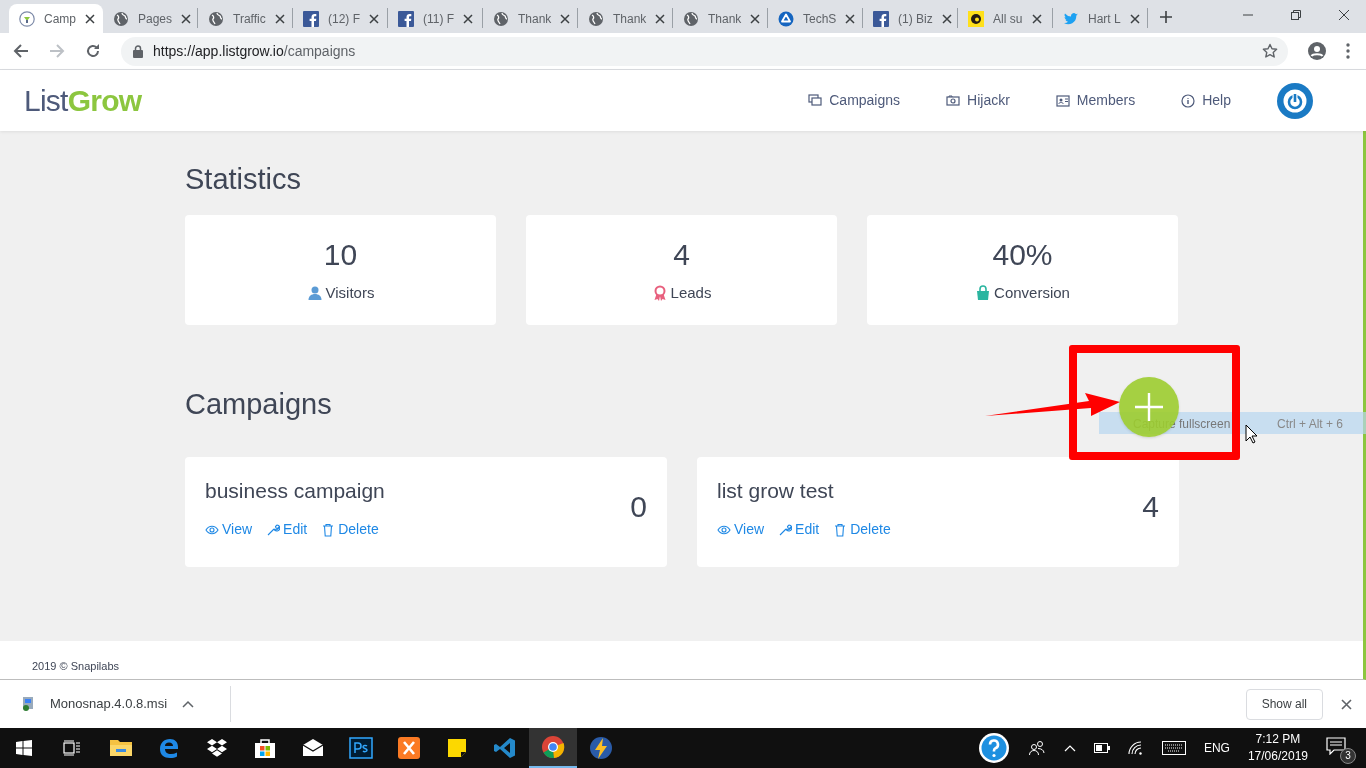 Image resolution: width=1366 pixels, height=768 pixels. I want to click on task-view-icon, so click(72, 748).